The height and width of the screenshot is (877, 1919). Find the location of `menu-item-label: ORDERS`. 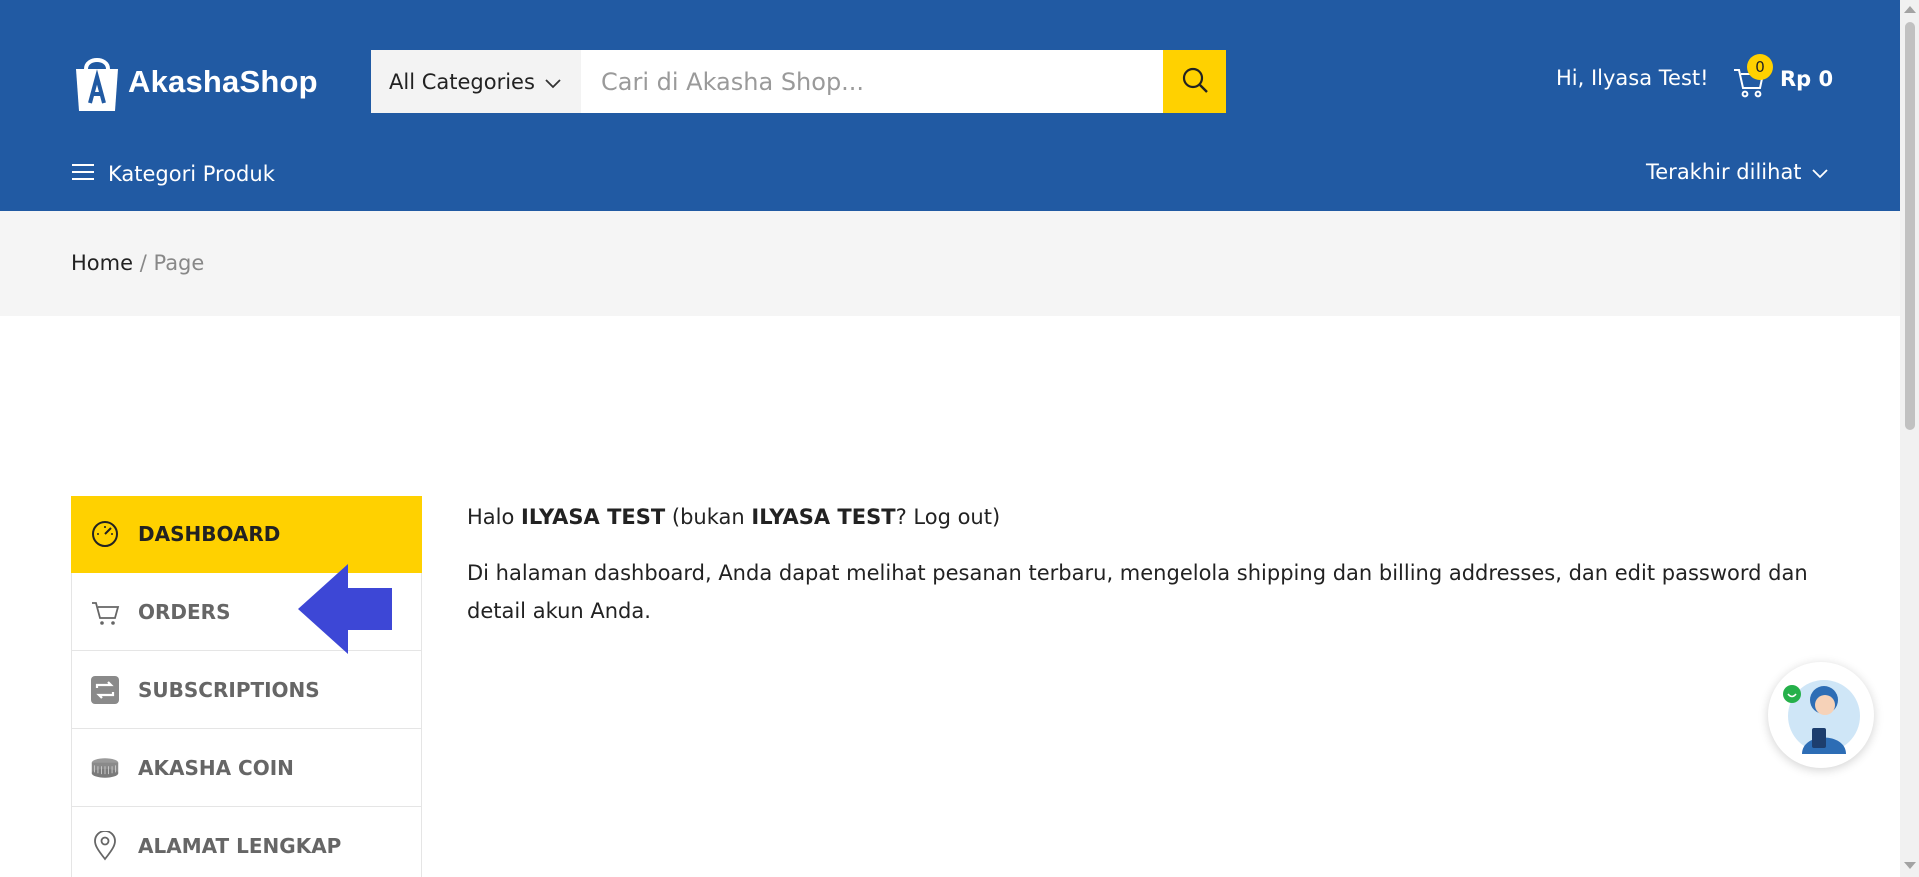

menu-item-label: ORDERS is located at coordinates (184, 611).